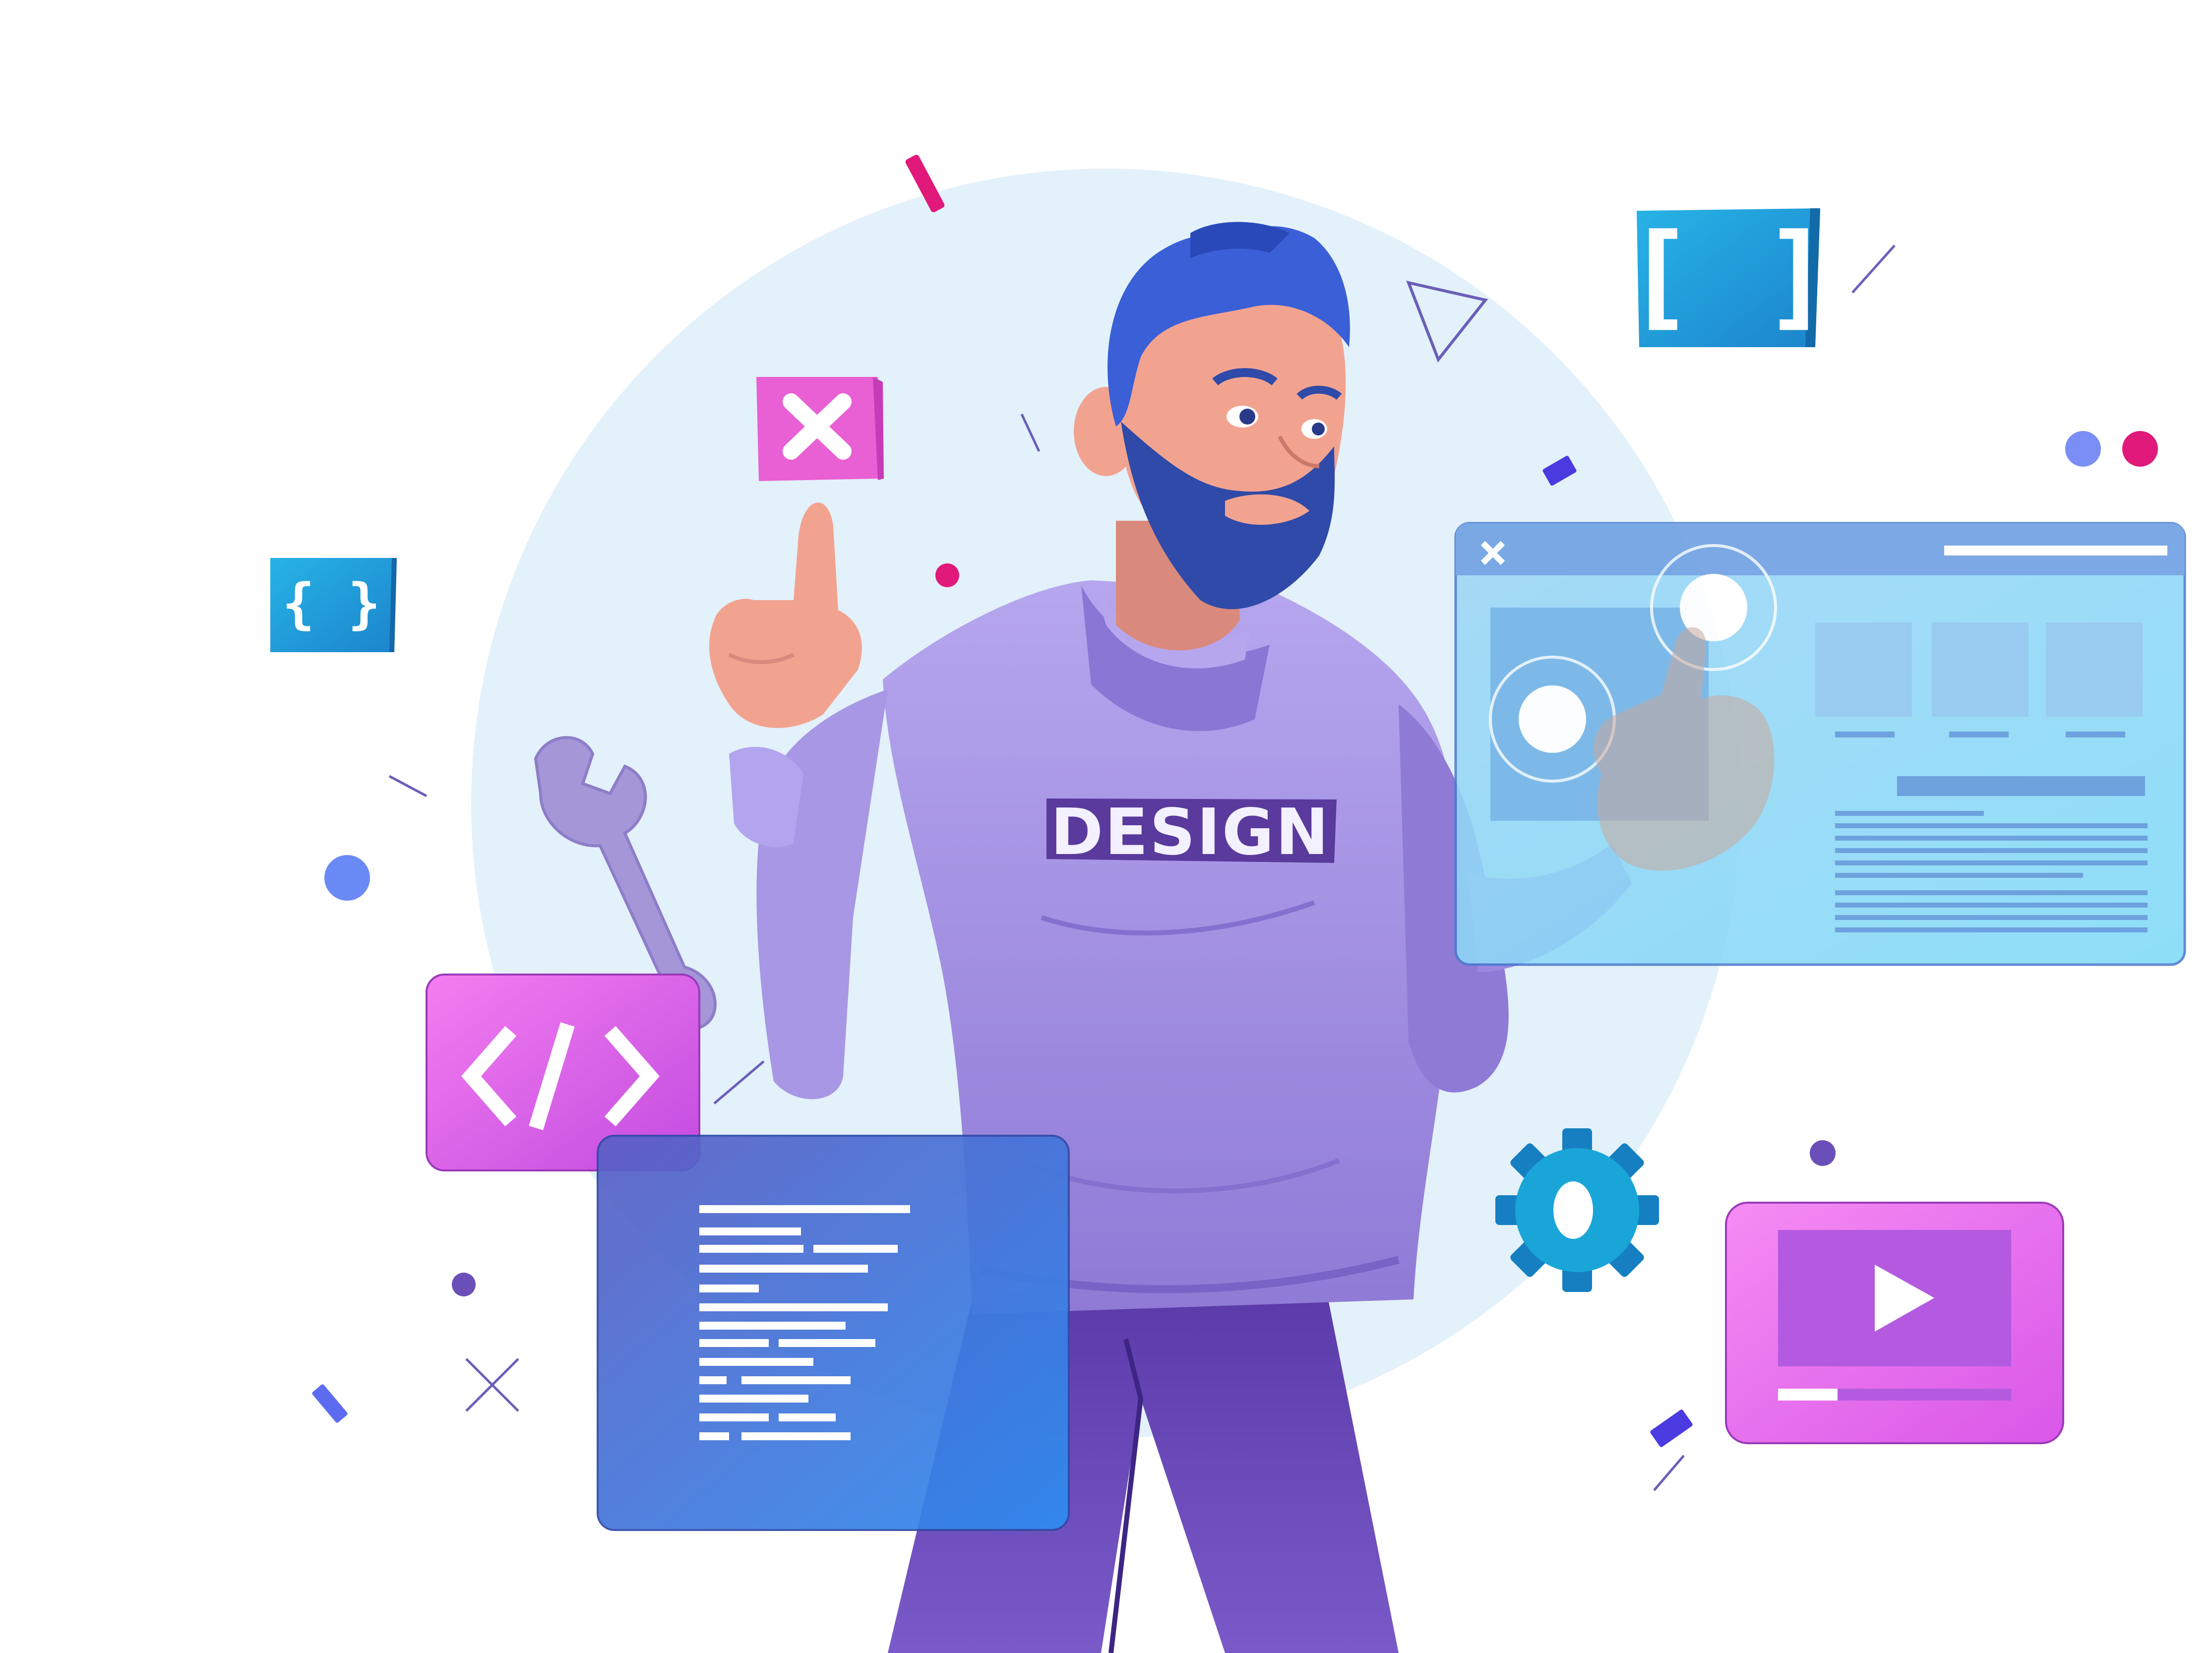  I want to click on curly-braces-text: { }, so click(331, 603).